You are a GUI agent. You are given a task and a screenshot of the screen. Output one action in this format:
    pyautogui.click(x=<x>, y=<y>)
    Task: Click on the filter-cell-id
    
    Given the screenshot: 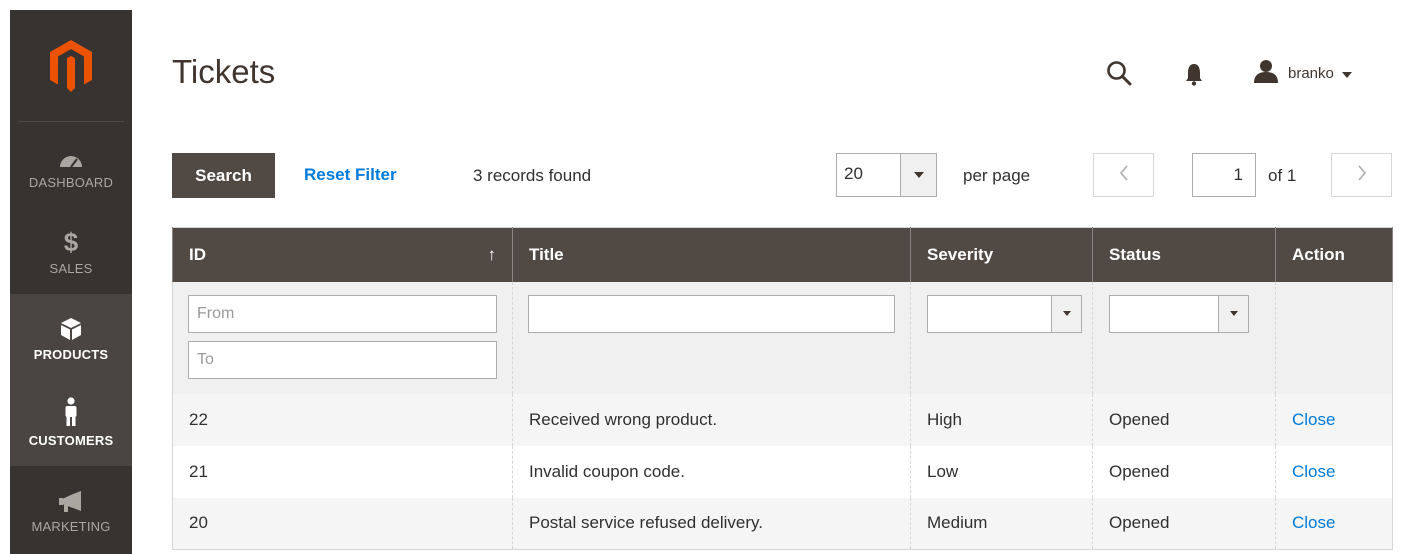 What is the action you would take?
    pyautogui.click(x=342, y=337)
    